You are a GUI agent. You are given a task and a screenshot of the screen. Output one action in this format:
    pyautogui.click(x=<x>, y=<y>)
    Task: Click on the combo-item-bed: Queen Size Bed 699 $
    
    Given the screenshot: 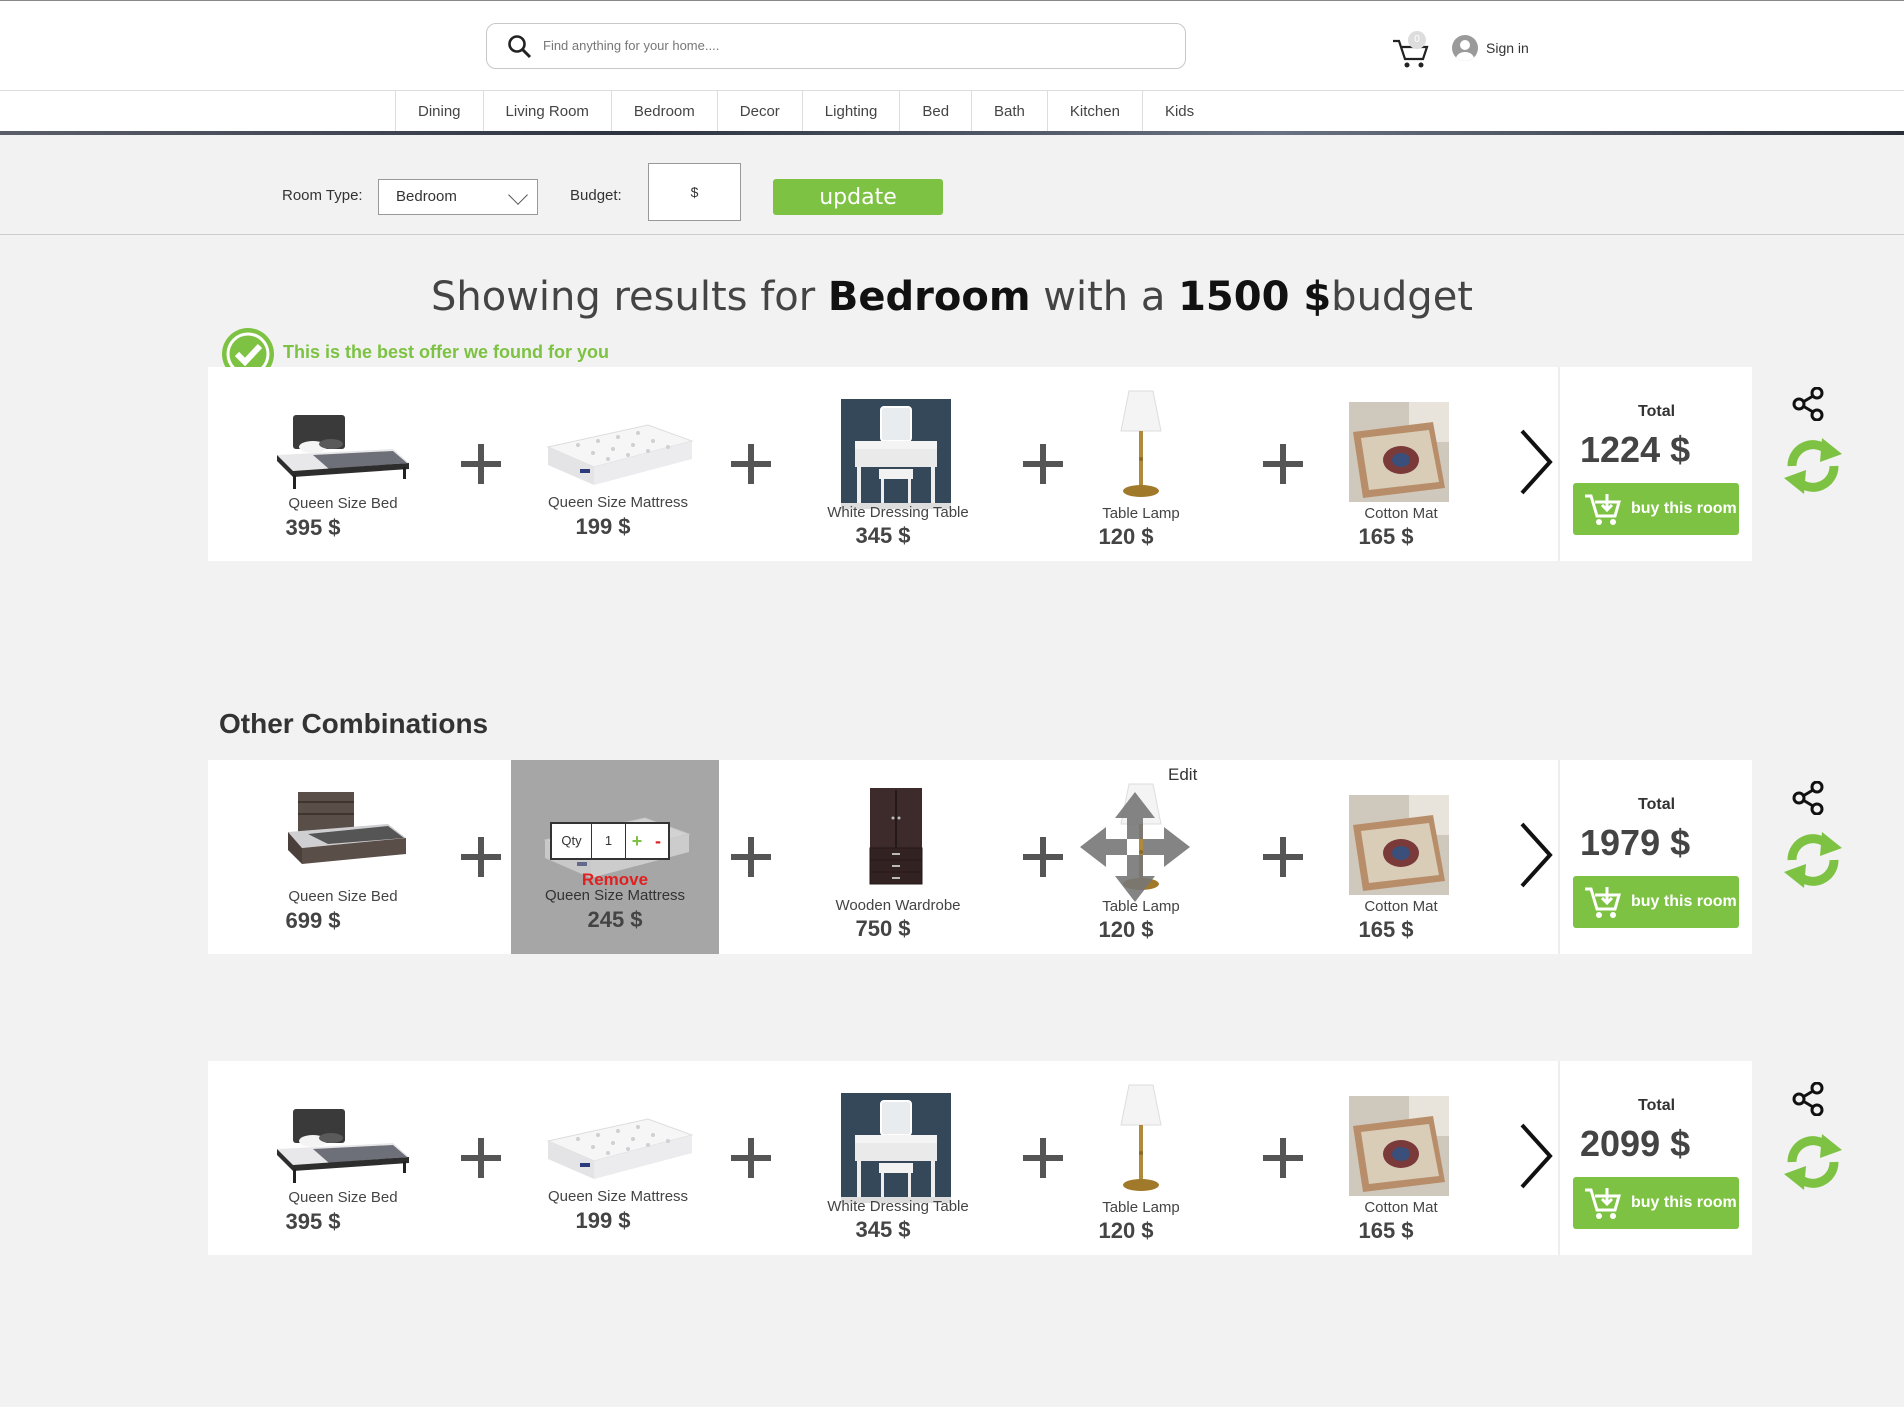 What is the action you would take?
    pyautogui.click(x=343, y=857)
    